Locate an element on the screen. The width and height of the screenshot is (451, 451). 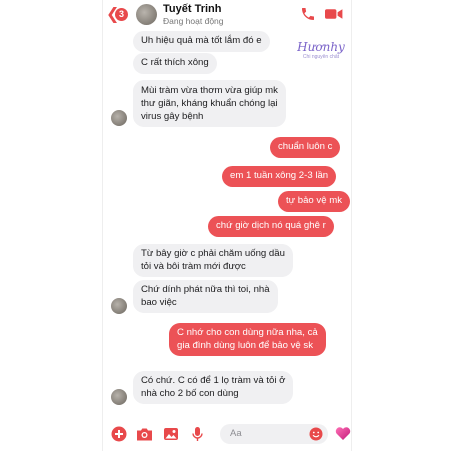
contact-status: Đang hoạt động is located at coordinates (193, 21).